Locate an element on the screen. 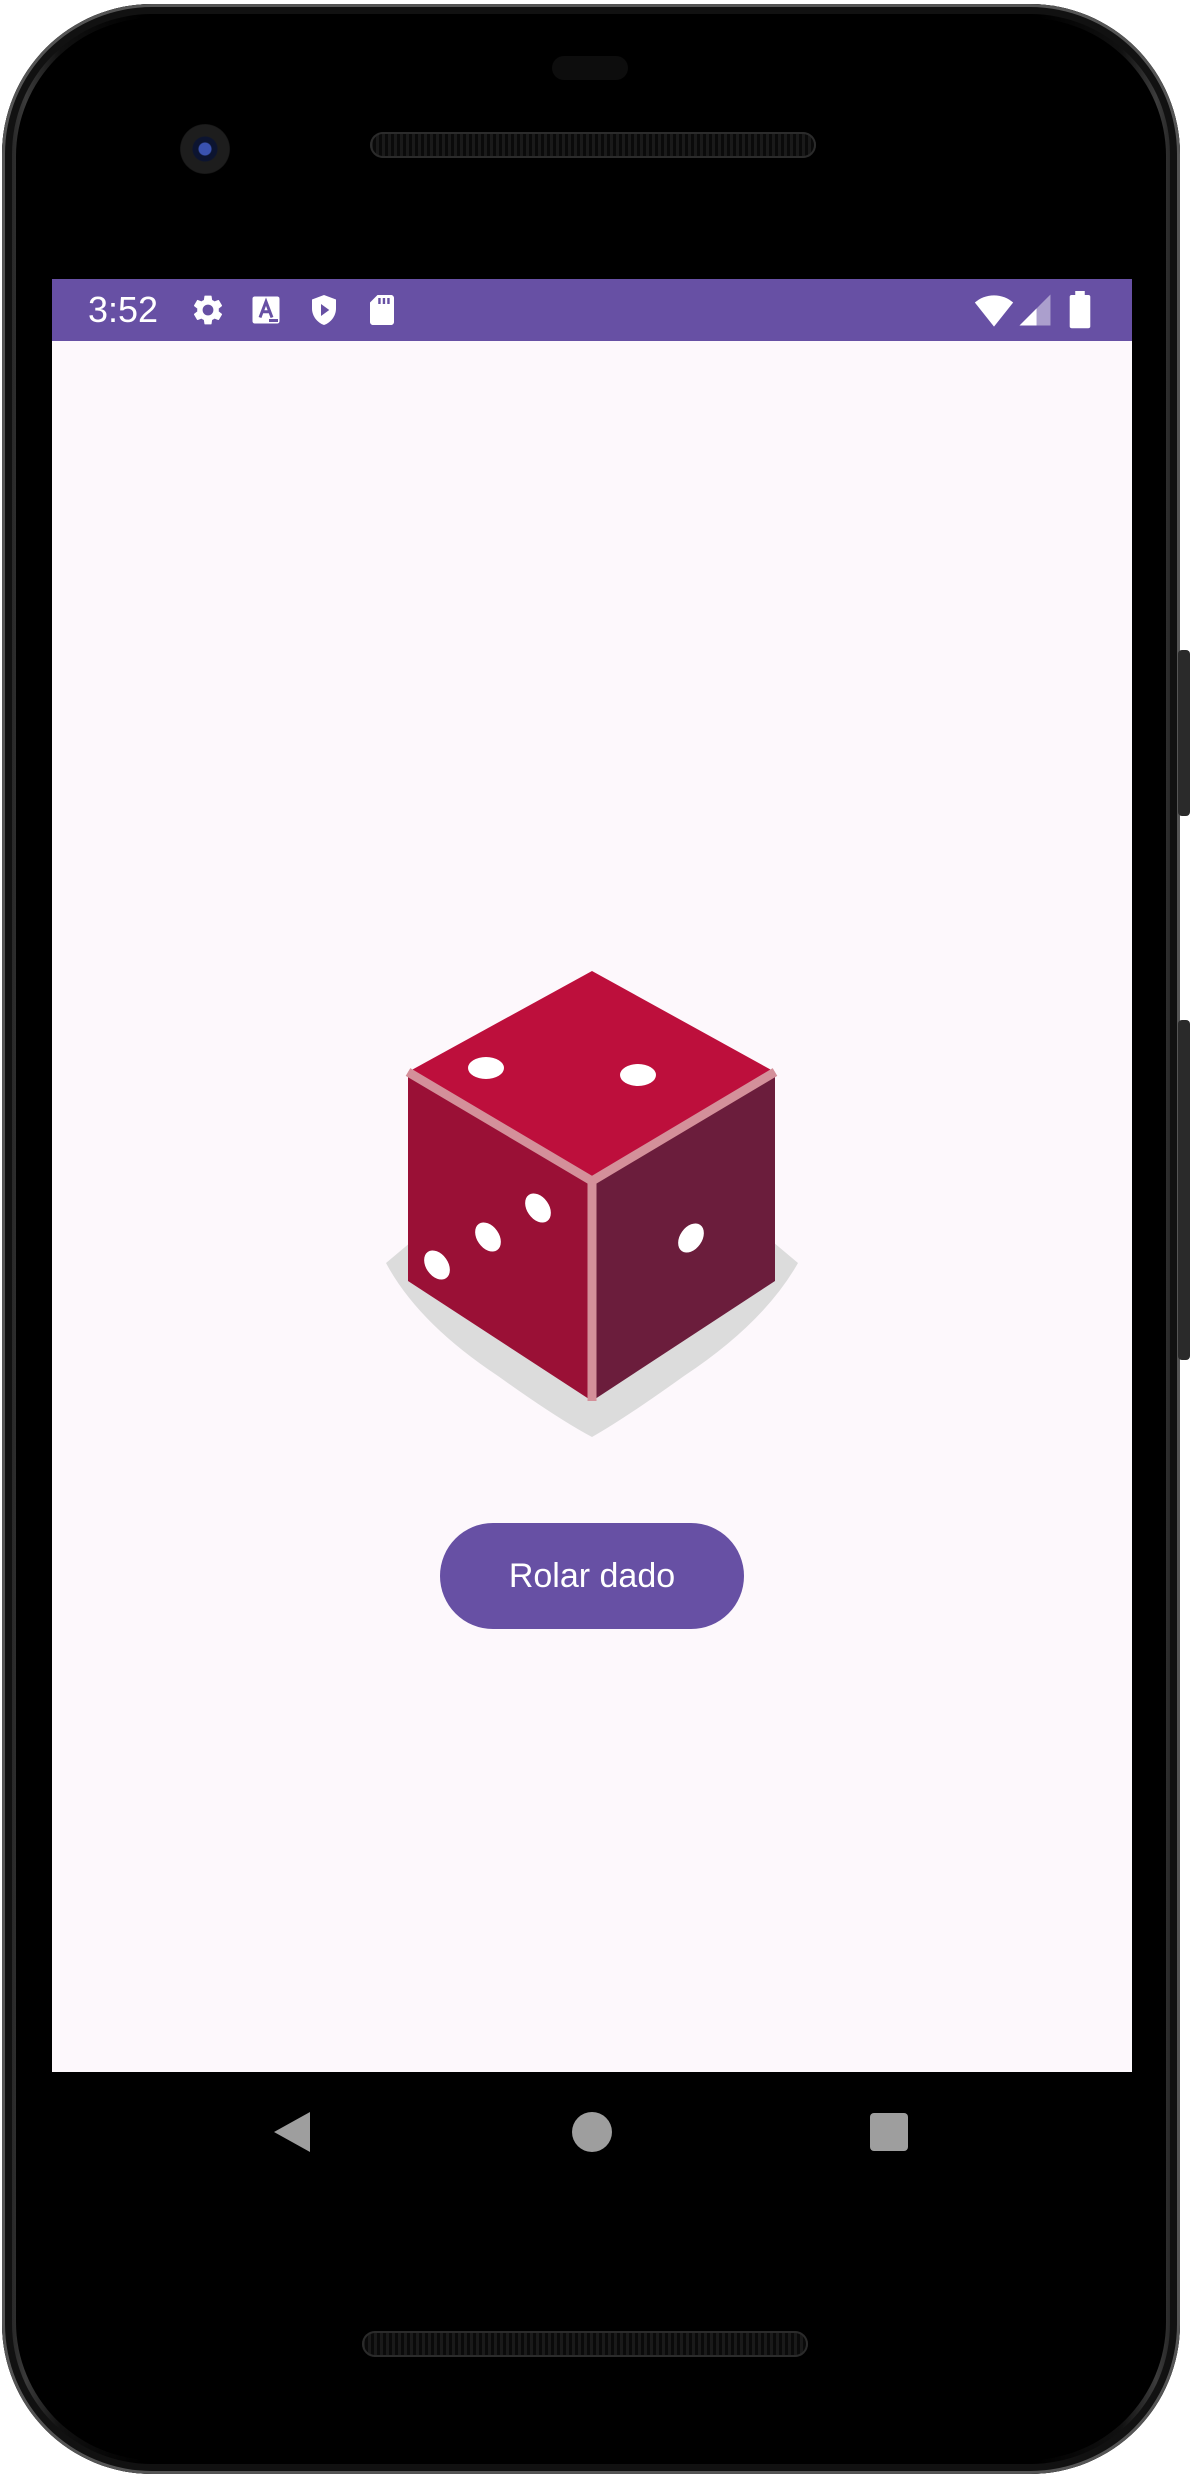  earpiece-speaker is located at coordinates (593, 145).